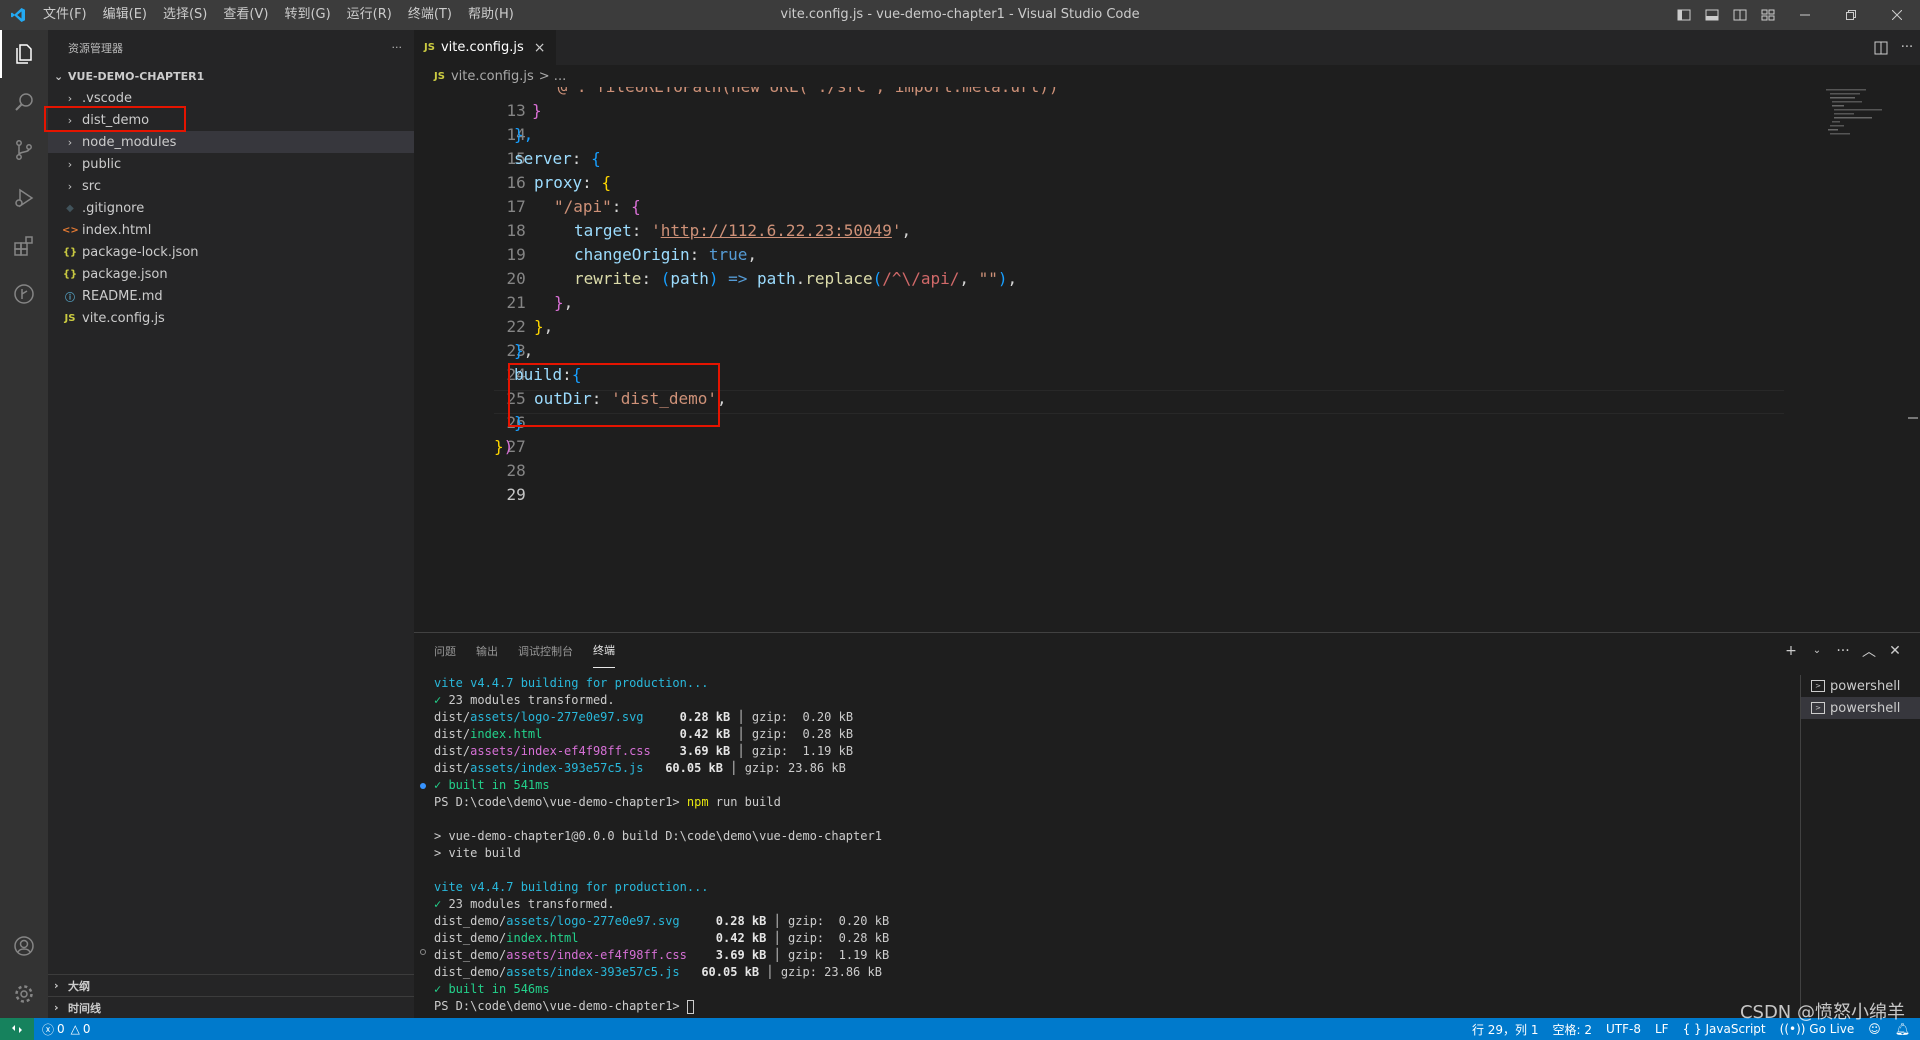 This screenshot has width=1920, height=1040. I want to click on split-editor-icon, so click(1881, 47).